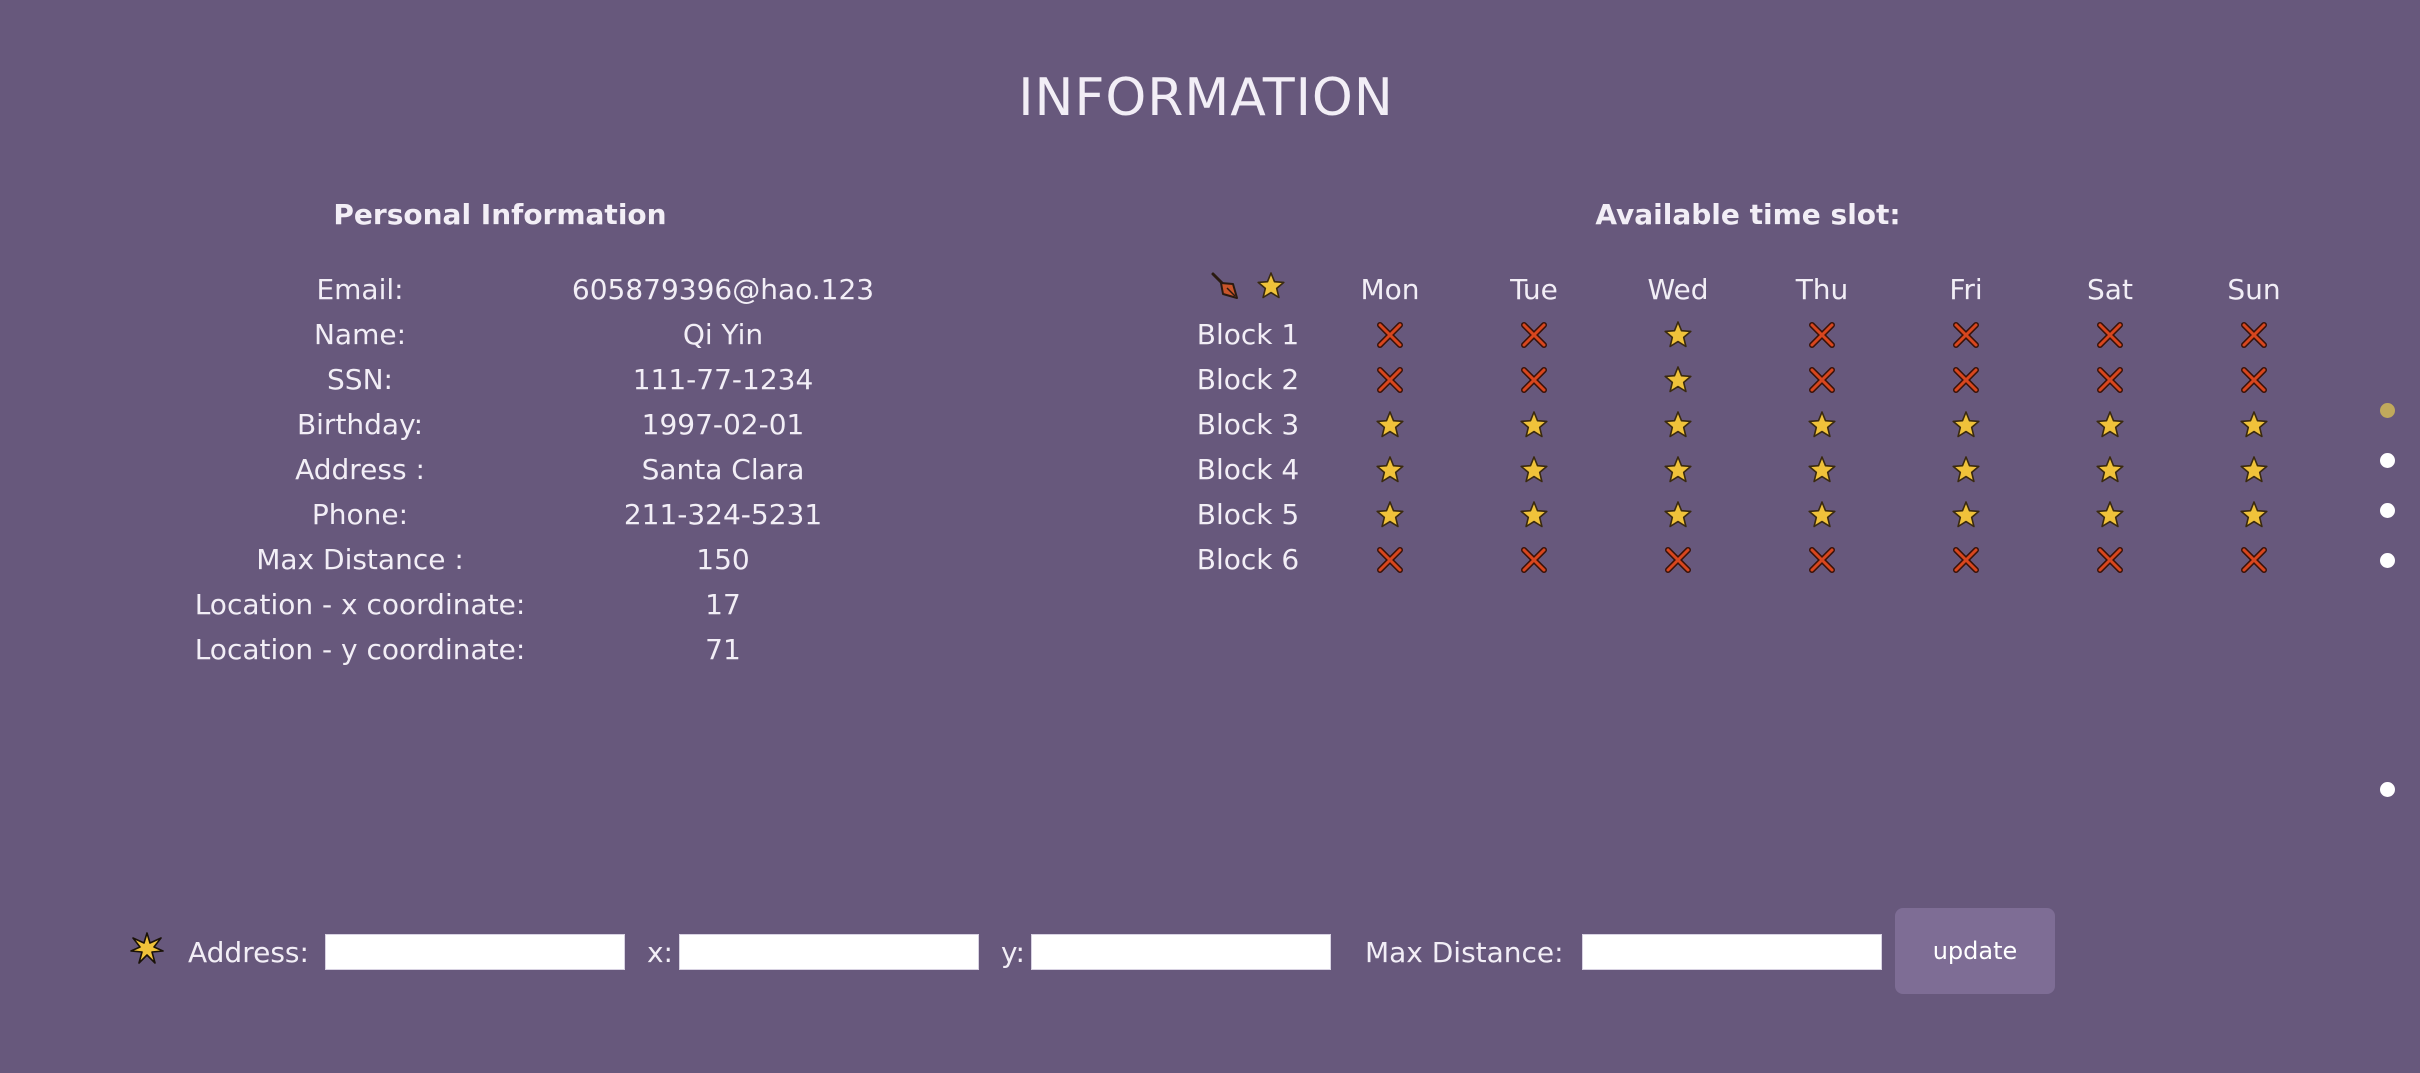 The height and width of the screenshot is (1073, 2420). I want to click on field-label: Email:, so click(360, 289).